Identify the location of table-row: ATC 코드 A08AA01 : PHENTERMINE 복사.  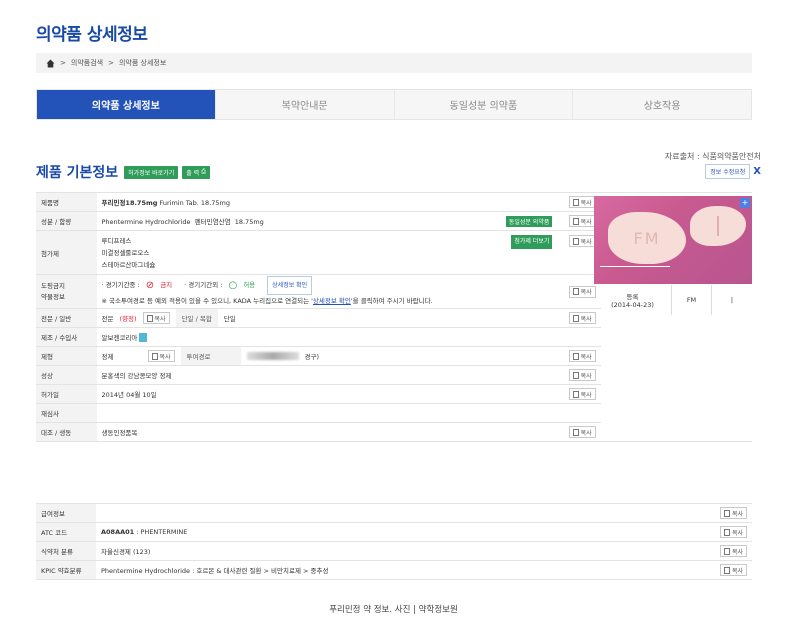
(394, 532).